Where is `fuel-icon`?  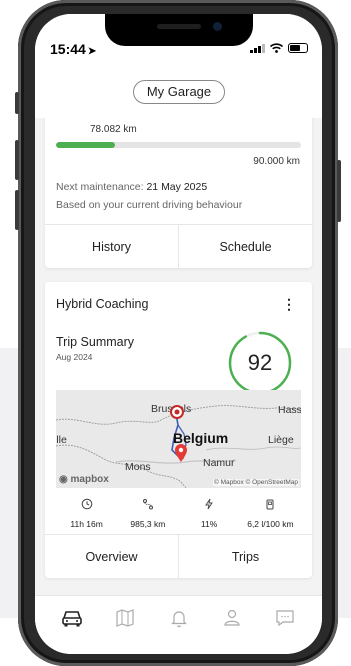 fuel-icon is located at coordinates (270, 505).